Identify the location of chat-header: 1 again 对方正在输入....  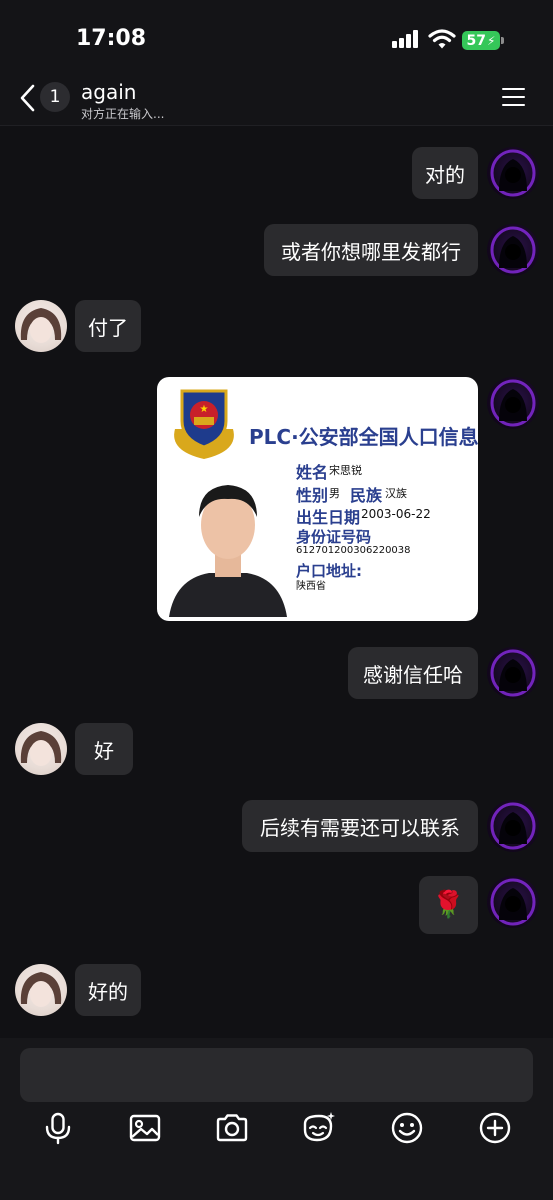
(276, 102).